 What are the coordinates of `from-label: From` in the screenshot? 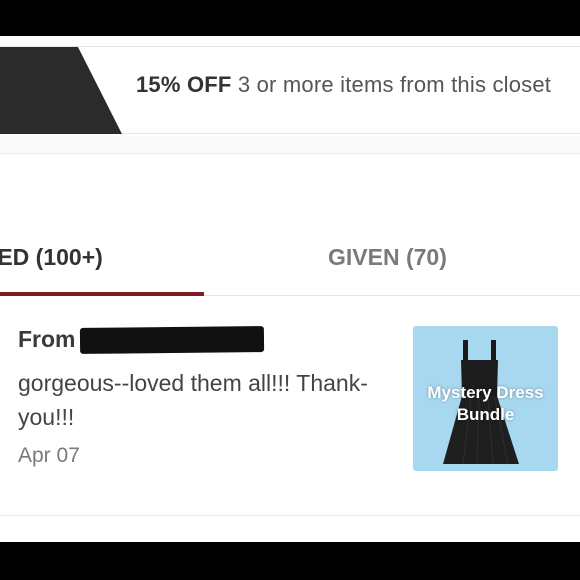 It's located at (47, 339).